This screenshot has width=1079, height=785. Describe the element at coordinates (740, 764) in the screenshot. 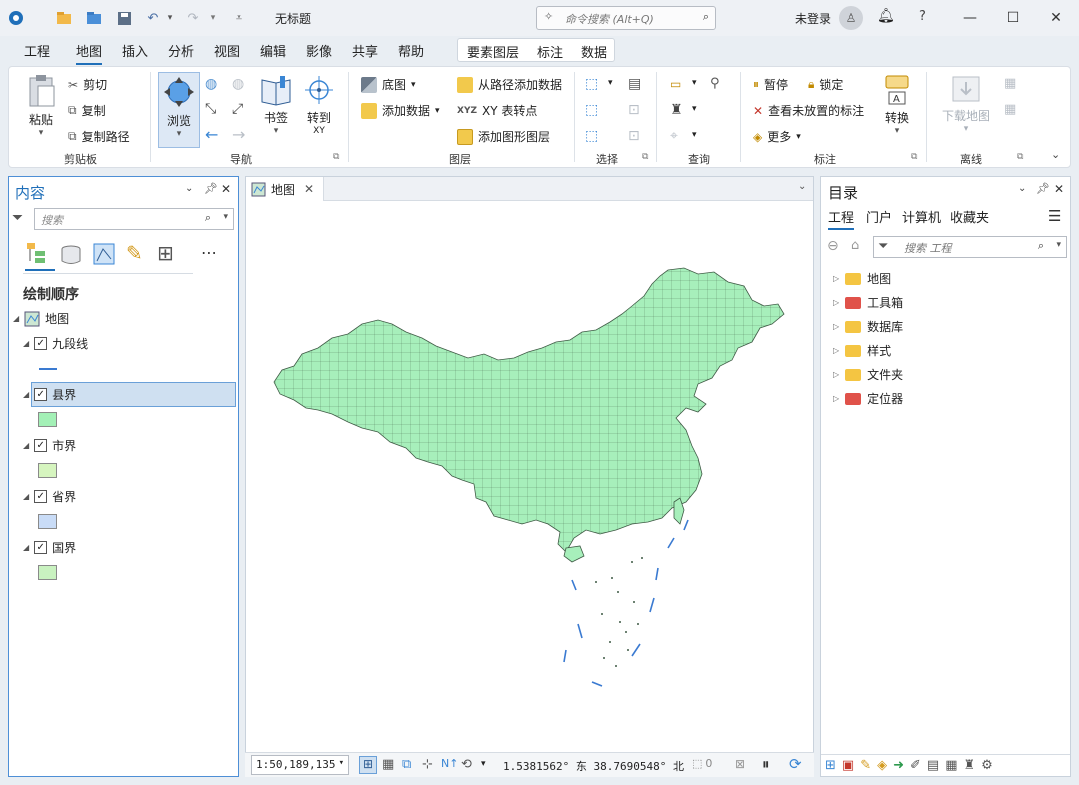

I see `map-tips-icon: ⊠` at that location.